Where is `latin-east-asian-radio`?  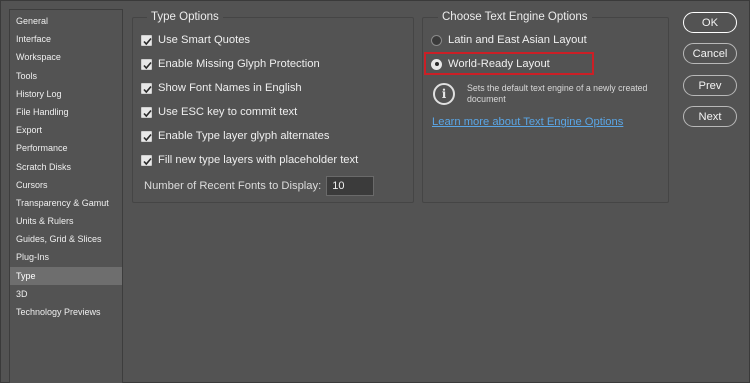
latin-east-asian-radio is located at coordinates (436, 40).